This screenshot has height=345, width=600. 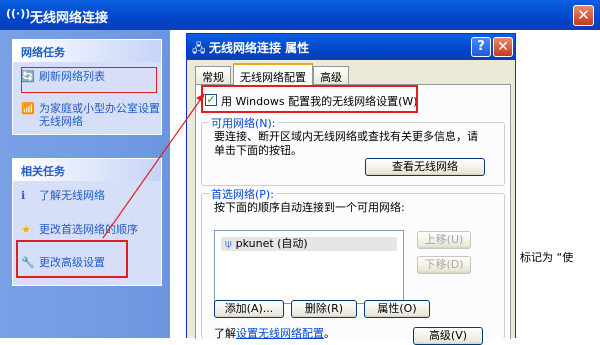 What do you see at coordinates (91, 115) in the screenshot?
I see `setup-wireless-link: 📶 为家庭或小型办公室设置无线网络` at bounding box center [91, 115].